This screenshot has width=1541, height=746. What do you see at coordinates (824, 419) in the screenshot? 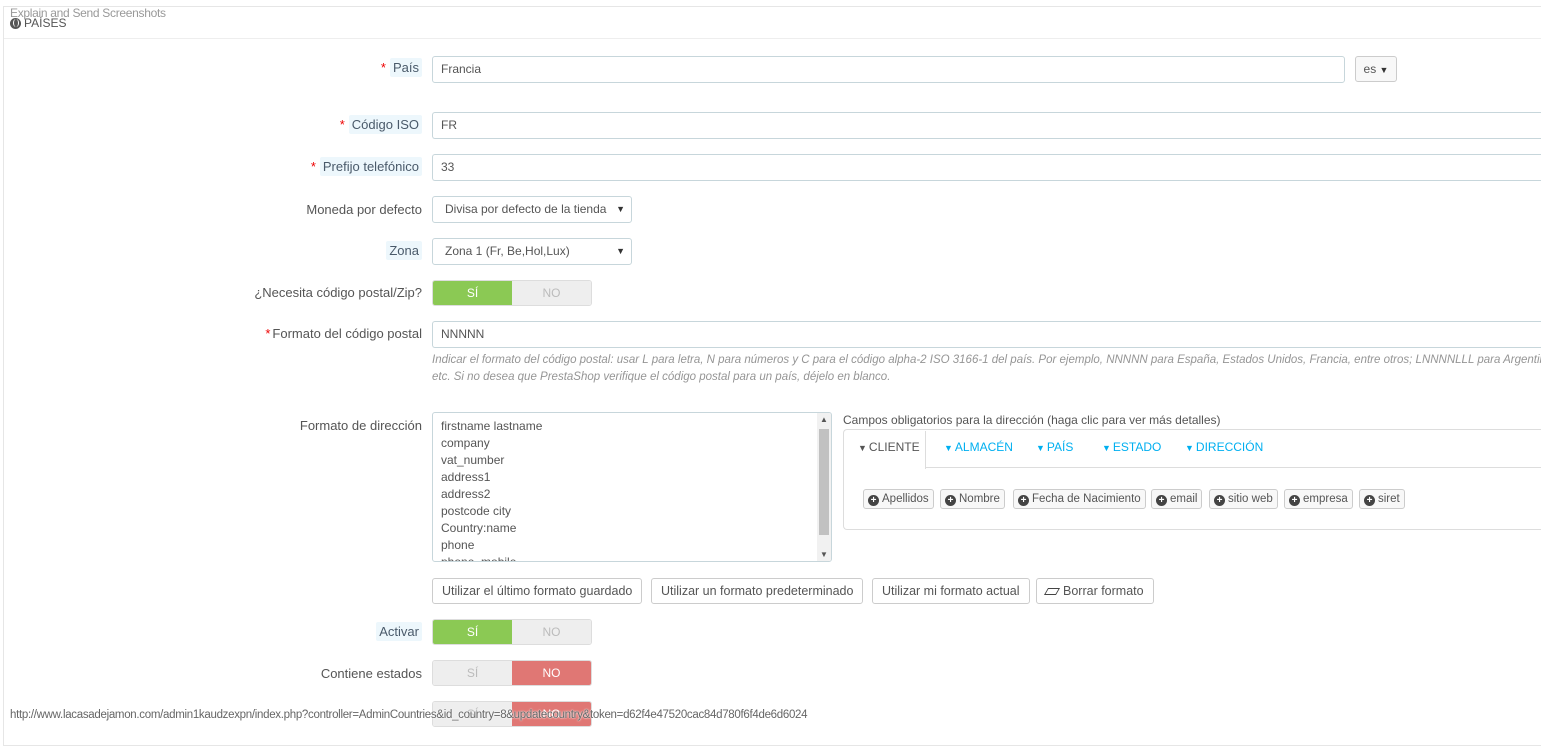
I see `scroll-up-icon: ▲` at bounding box center [824, 419].